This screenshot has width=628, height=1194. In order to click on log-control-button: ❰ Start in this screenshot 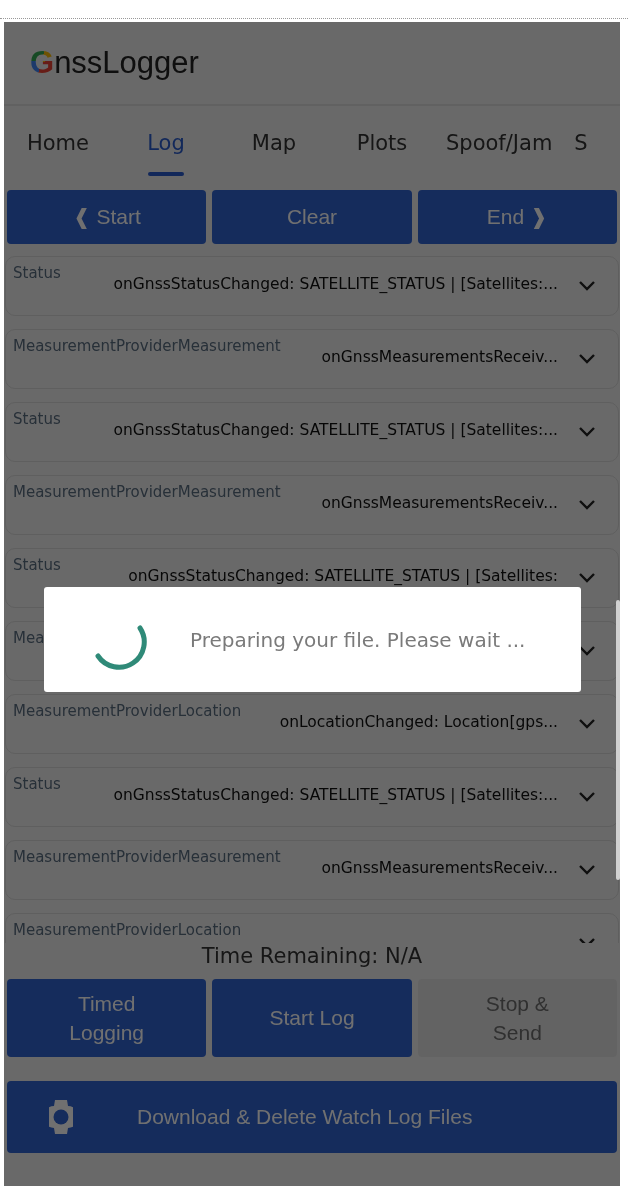, I will do `click(107, 217)`.